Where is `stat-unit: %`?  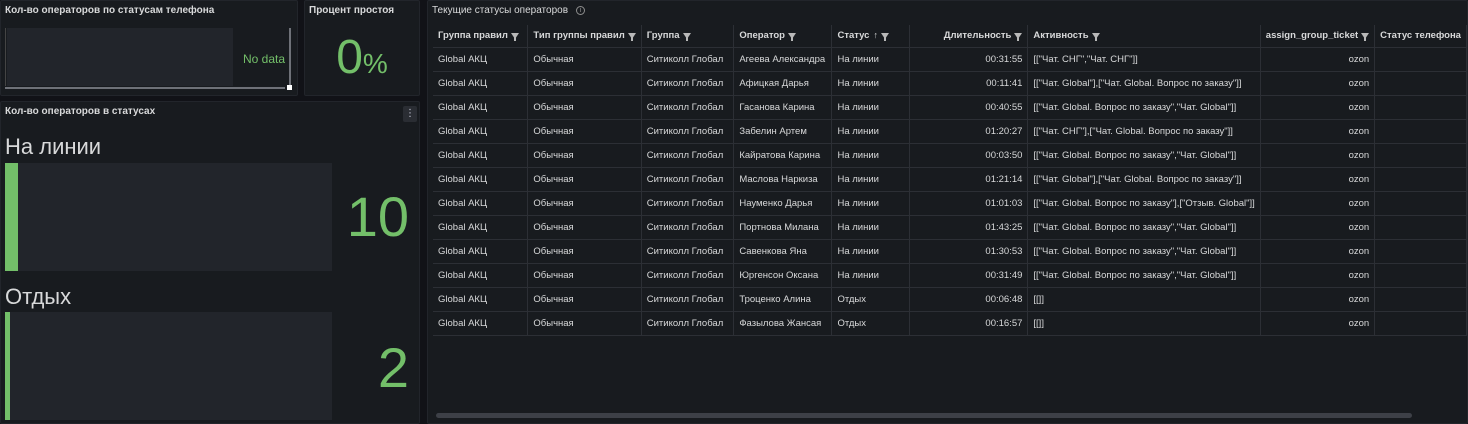 stat-unit: % is located at coordinates (375, 63).